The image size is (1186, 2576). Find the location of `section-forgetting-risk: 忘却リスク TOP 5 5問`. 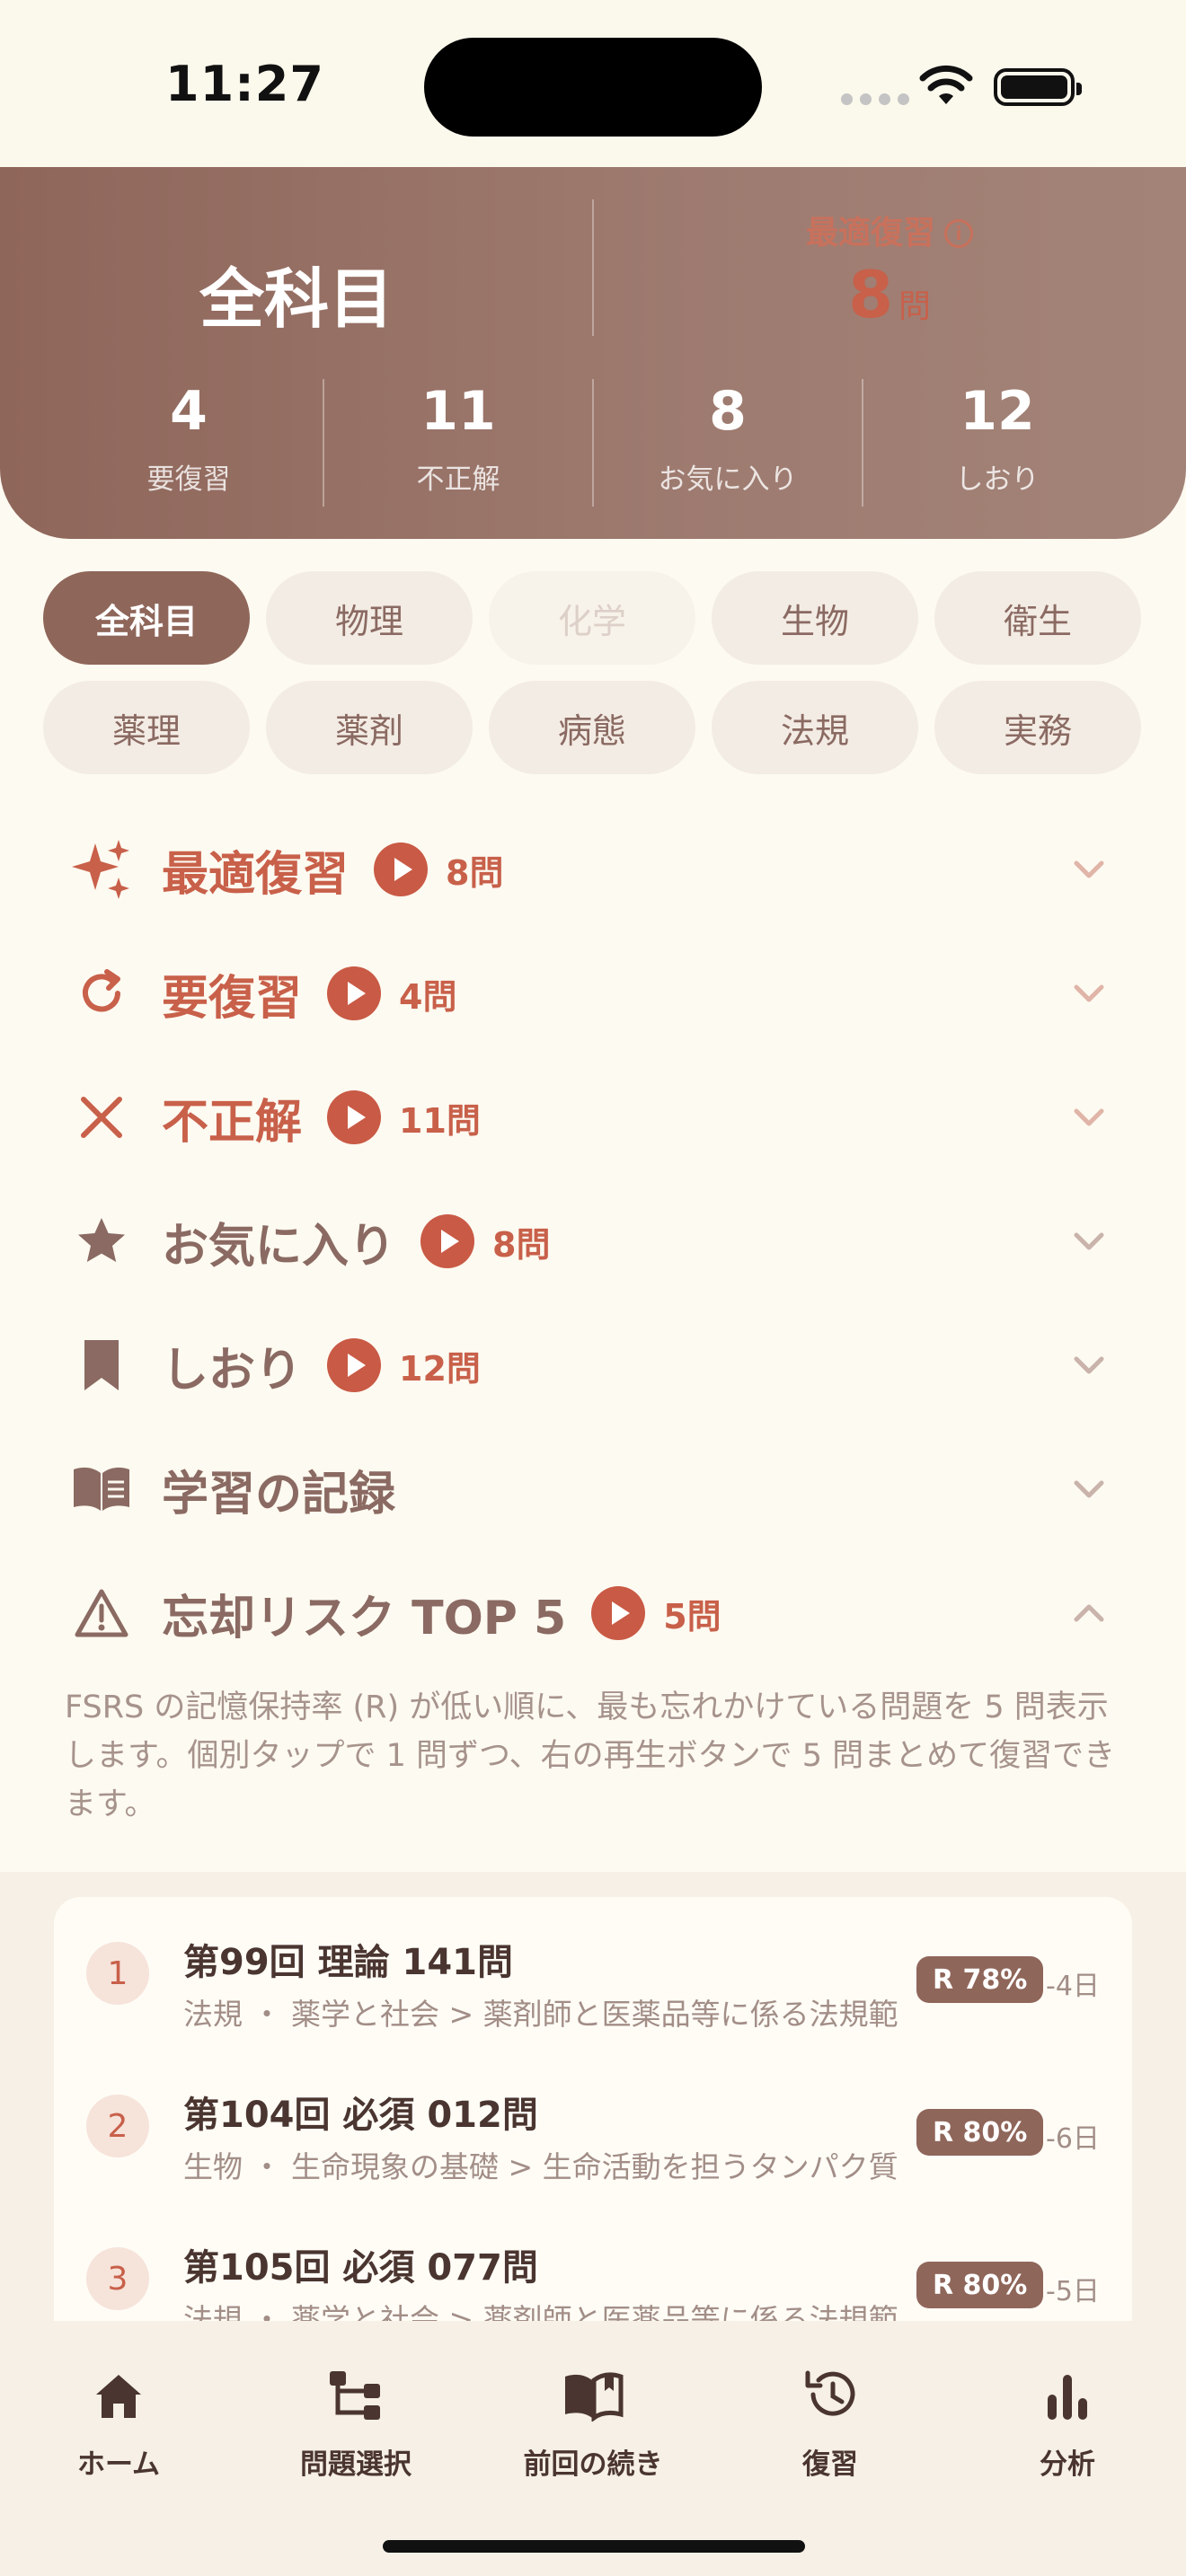

section-forgetting-risk: 忘却リスク TOP 5 5問 is located at coordinates (593, 1613).